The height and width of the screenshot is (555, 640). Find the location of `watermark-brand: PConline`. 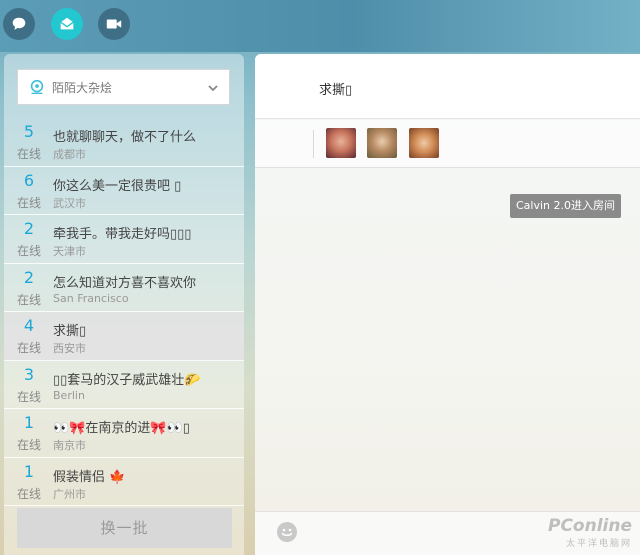

watermark-brand: PConline is located at coordinates (589, 526).